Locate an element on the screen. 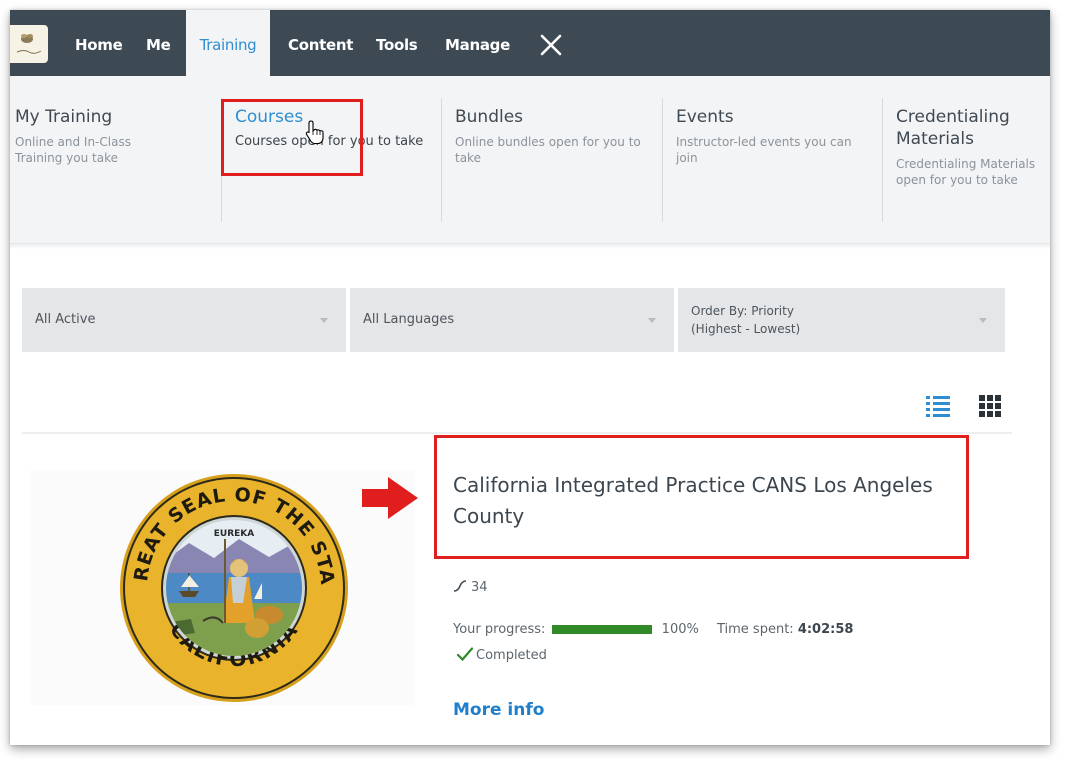 This screenshot has width=1074, height=764. status-filter-select: All Active is located at coordinates (184, 320).